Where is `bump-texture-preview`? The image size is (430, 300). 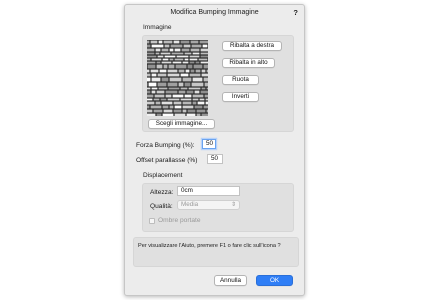
bump-texture-preview is located at coordinates (177, 78).